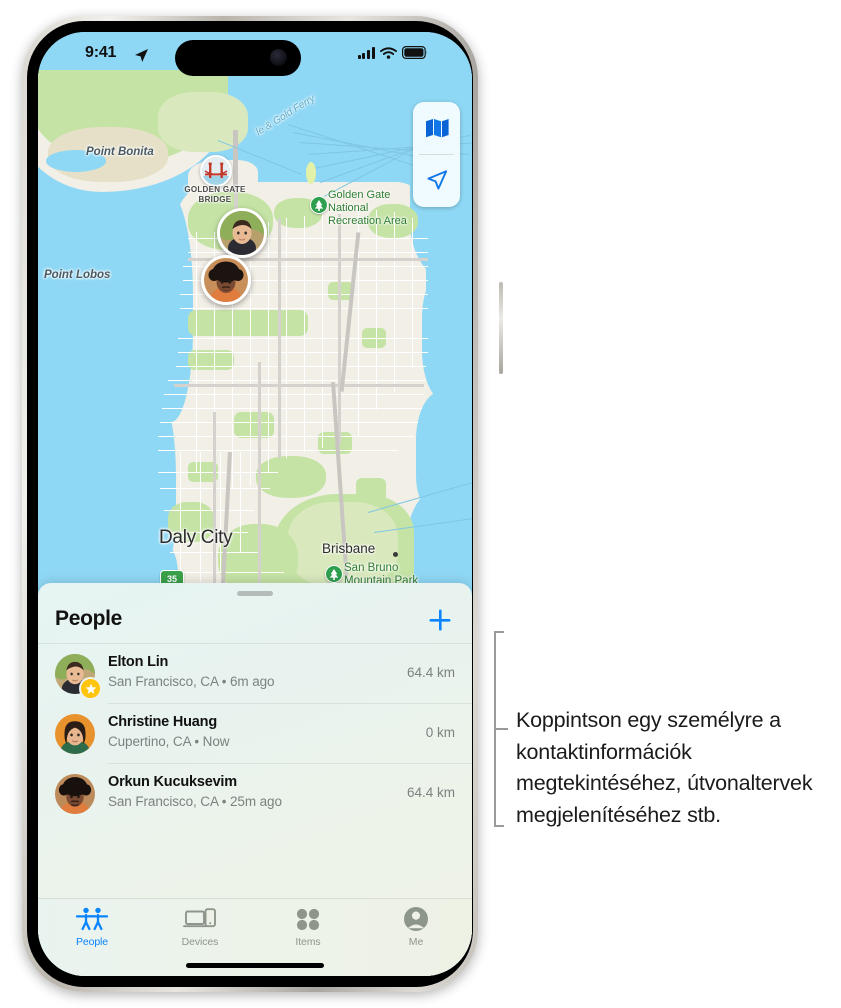  Describe the element at coordinates (215, 189) in the screenshot. I see `map-label-golden-gate: GOLDEN GATE` at that location.